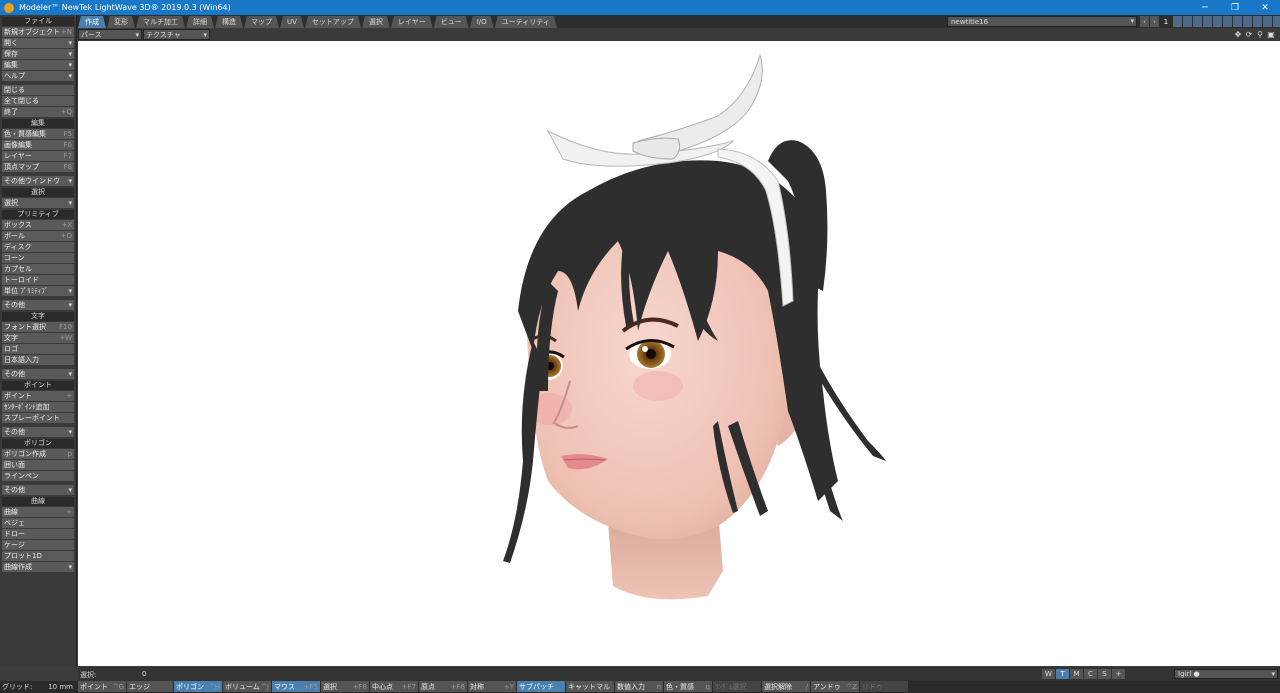 The width and height of the screenshot is (1280, 693). Describe the element at coordinates (92, 22) in the screenshot. I see `tab-0: 作成` at that location.